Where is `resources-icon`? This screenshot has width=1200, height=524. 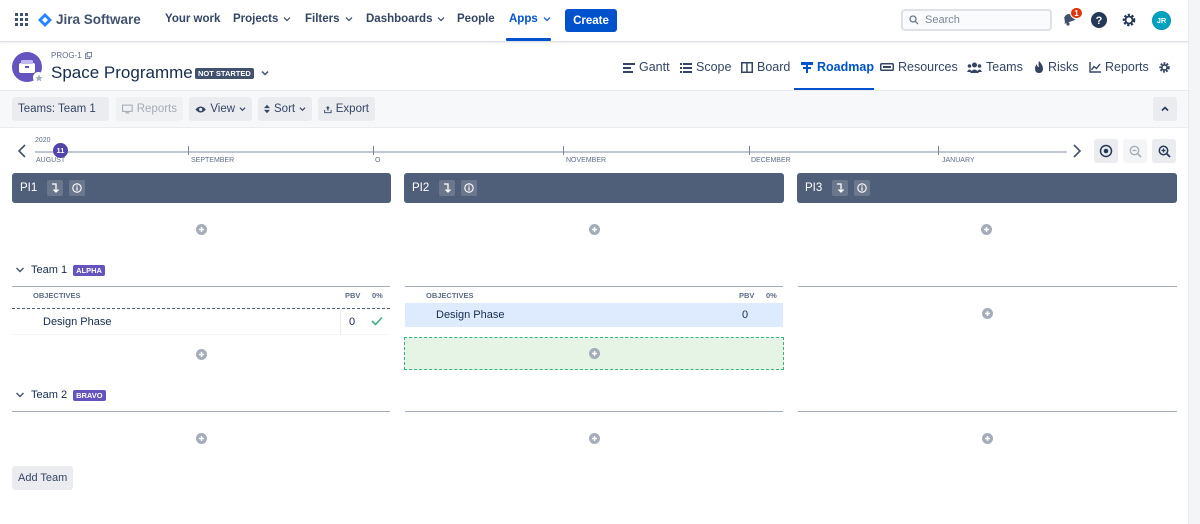
resources-icon is located at coordinates (887, 67).